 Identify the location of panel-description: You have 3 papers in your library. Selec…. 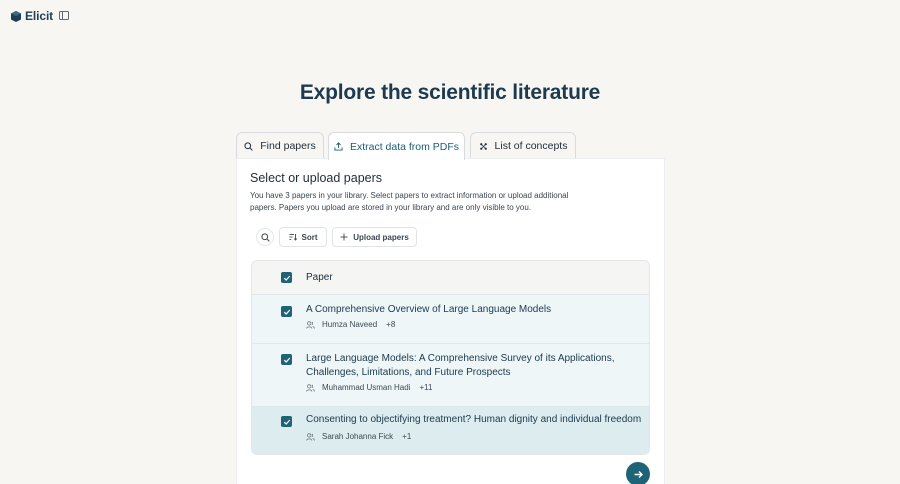
(409, 201).